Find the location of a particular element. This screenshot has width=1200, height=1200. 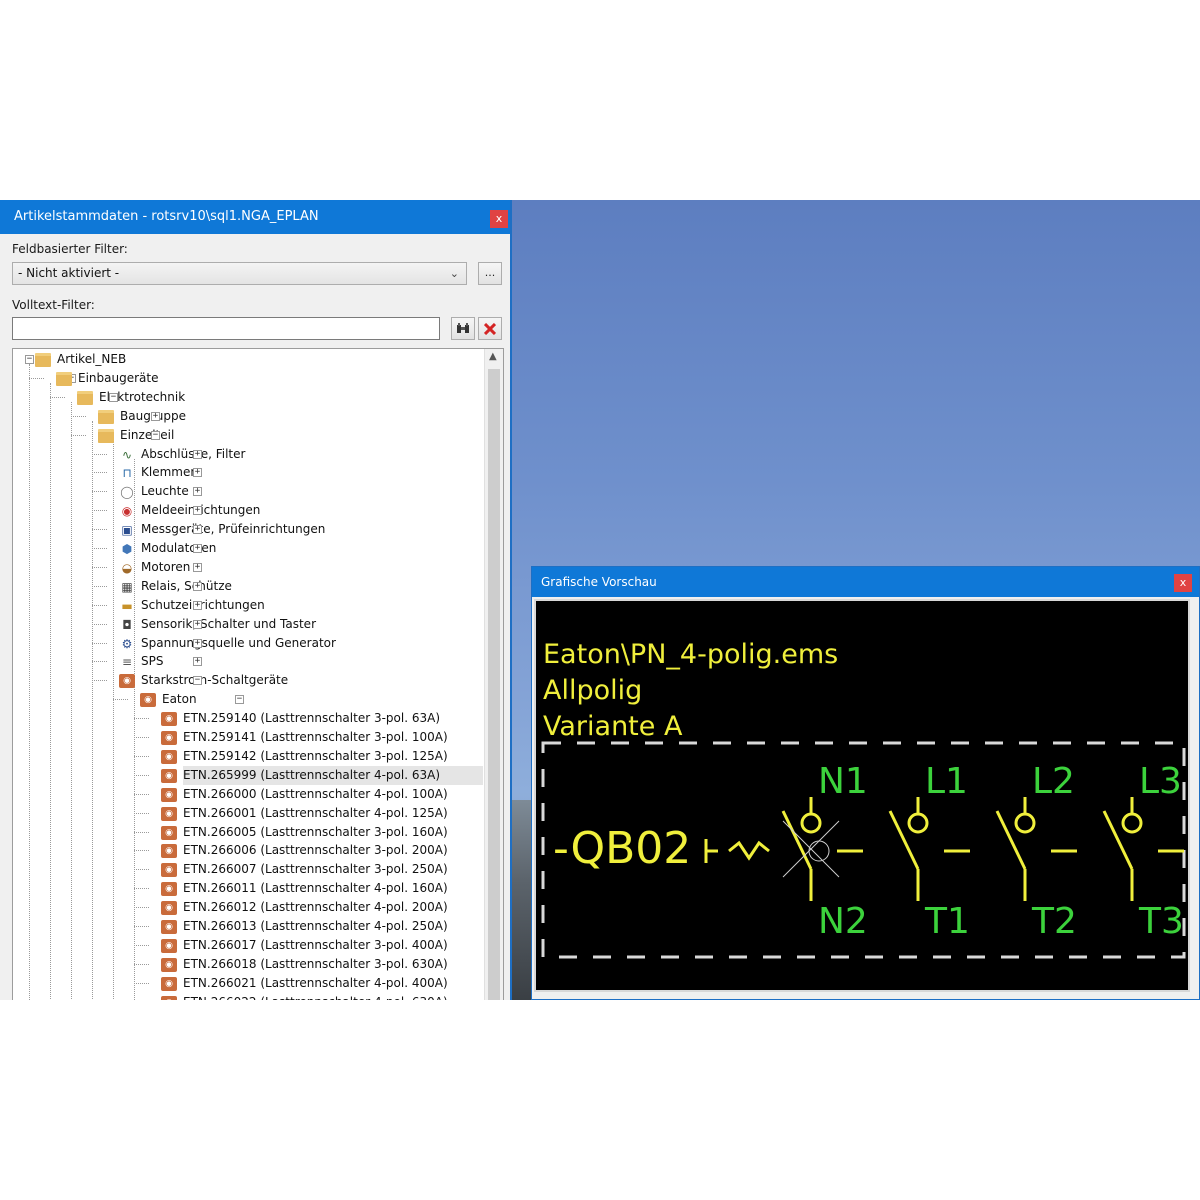

preview-window-titlebar: Grafische Vorschau is located at coordinates (865, 582).